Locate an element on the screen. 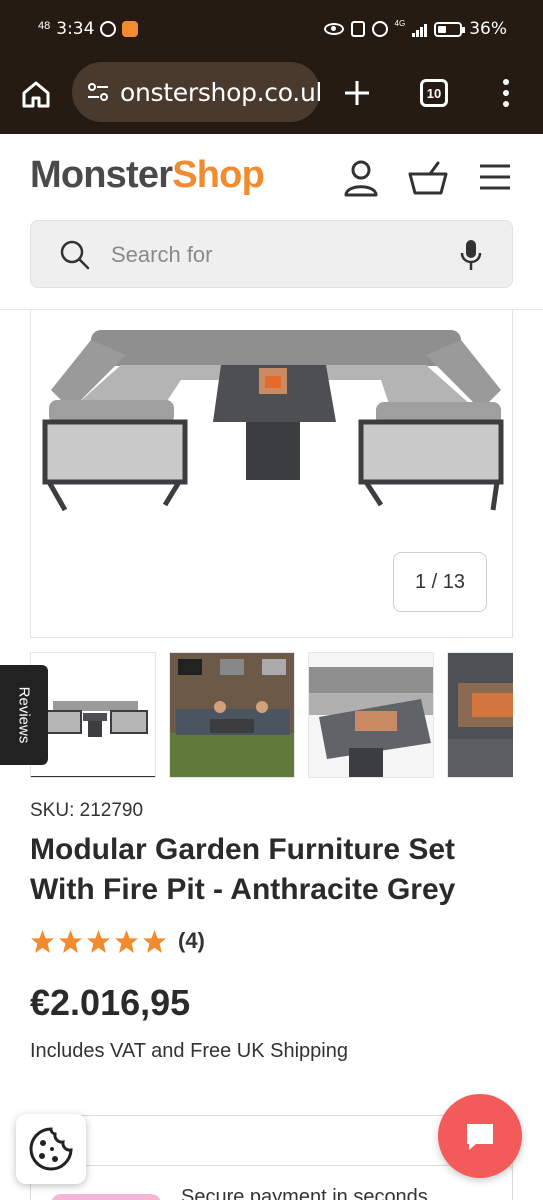  thumbnail-2-image is located at coordinates (232, 715).